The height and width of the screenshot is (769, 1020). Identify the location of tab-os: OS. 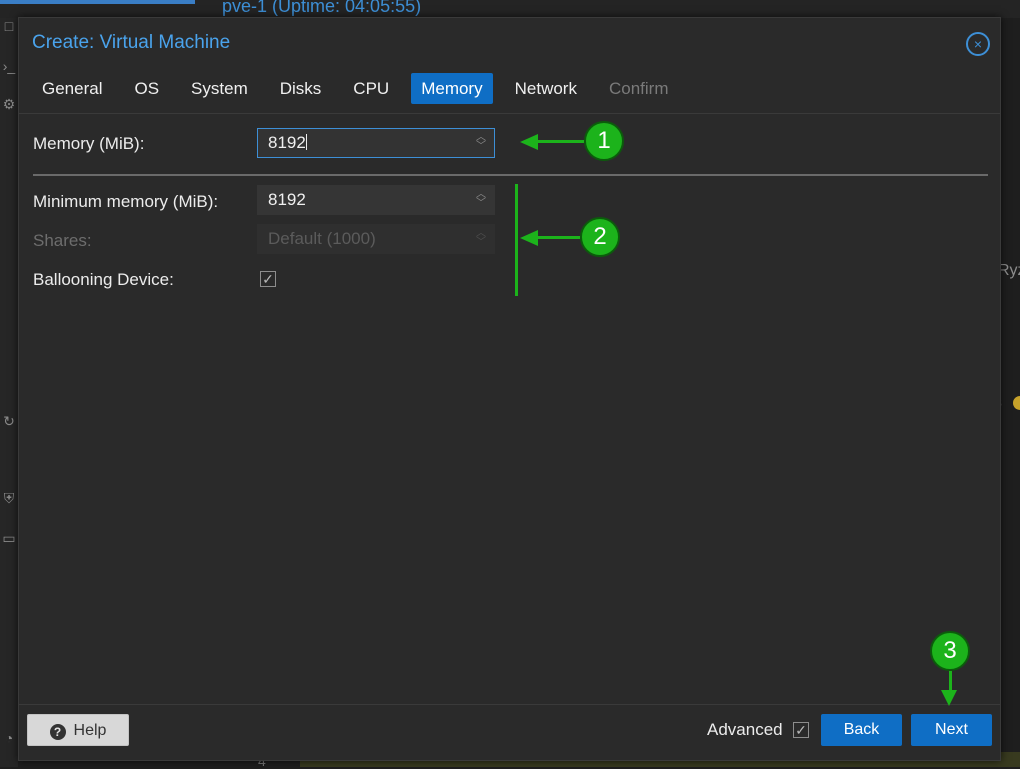
(146, 88).